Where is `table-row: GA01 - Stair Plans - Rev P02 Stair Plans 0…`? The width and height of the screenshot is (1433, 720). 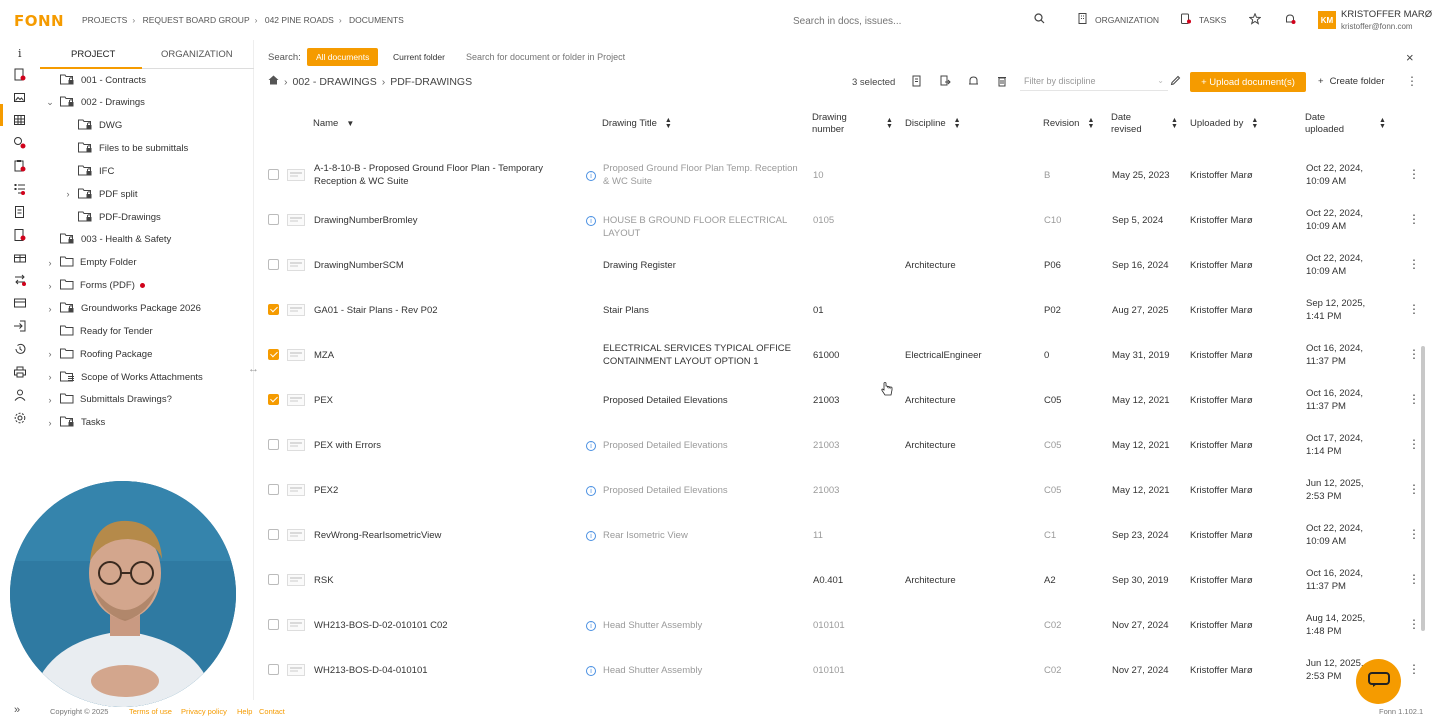
table-row: GA01 - Stair Plans - Rev P02 Stair Plans 0… is located at coordinates (839, 310).